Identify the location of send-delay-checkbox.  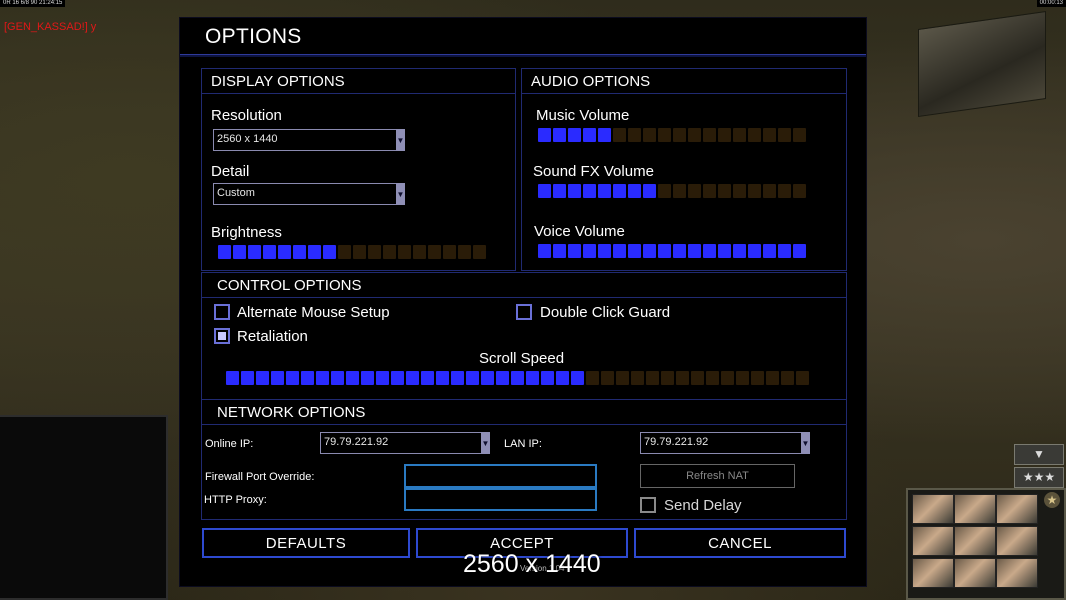
(648, 505).